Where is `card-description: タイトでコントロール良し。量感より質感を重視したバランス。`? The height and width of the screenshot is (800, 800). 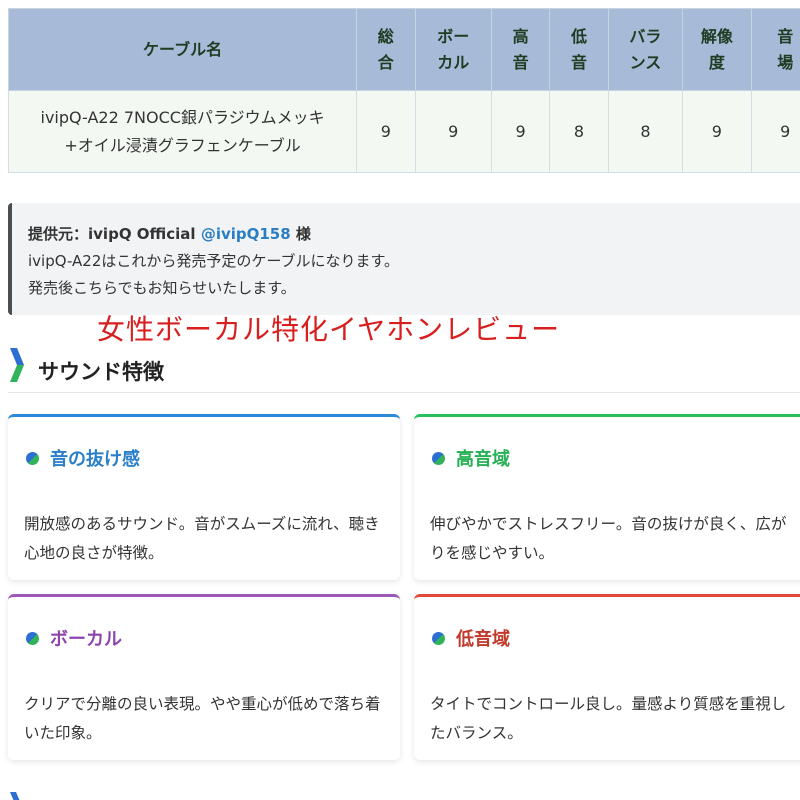
card-description: タイトでコントロール良し。量感より質感を重視したバランス。 is located at coordinates (608, 718).